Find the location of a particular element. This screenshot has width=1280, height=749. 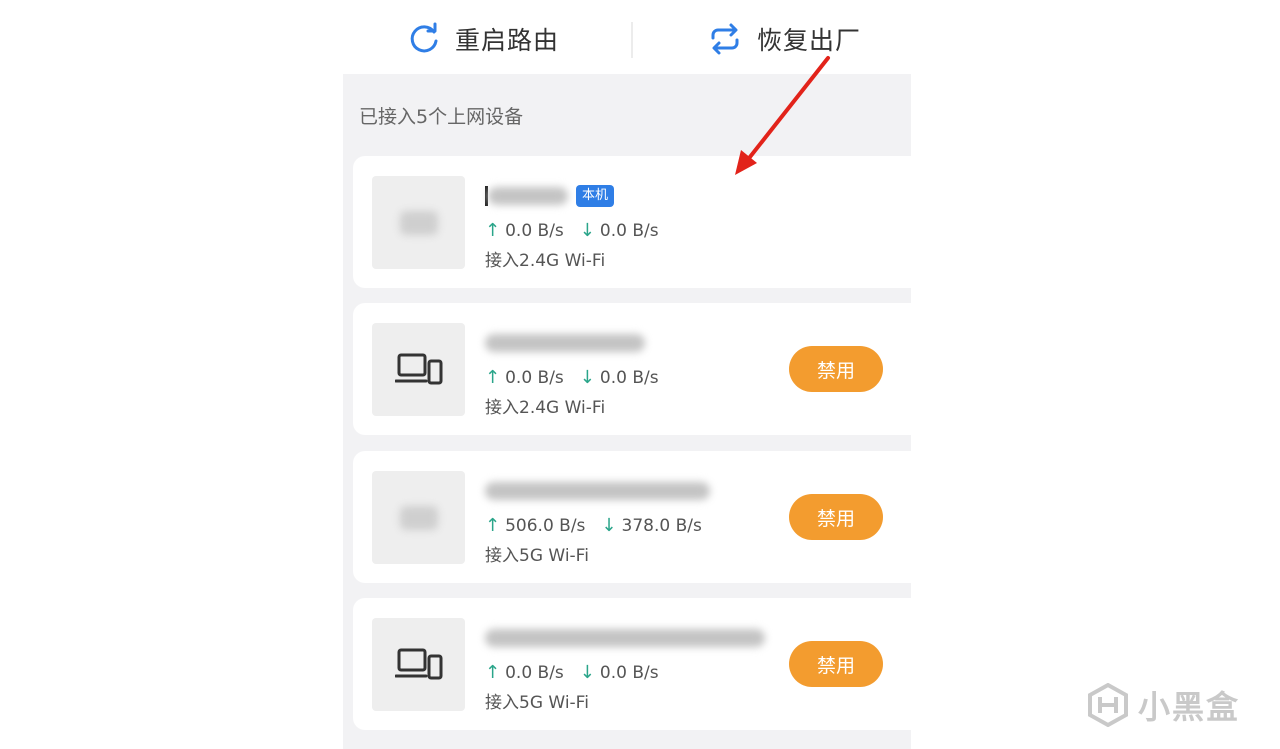

device-card: ↑ 506.0 B/s ↓ 378.0 B/s 接入5G Wi-Fi 禁用 is located at coordinates (632, 517).